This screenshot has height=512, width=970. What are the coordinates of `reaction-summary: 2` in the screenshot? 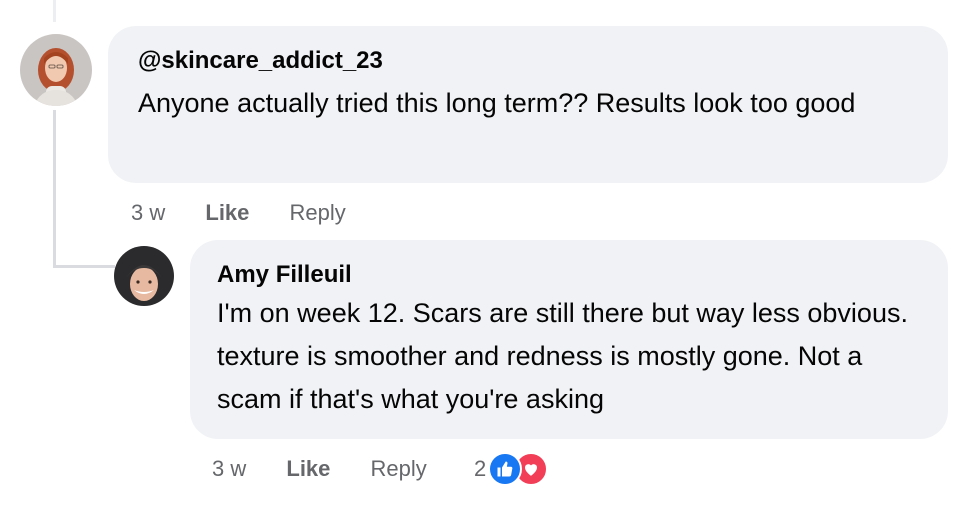 It's located at (511, 469).